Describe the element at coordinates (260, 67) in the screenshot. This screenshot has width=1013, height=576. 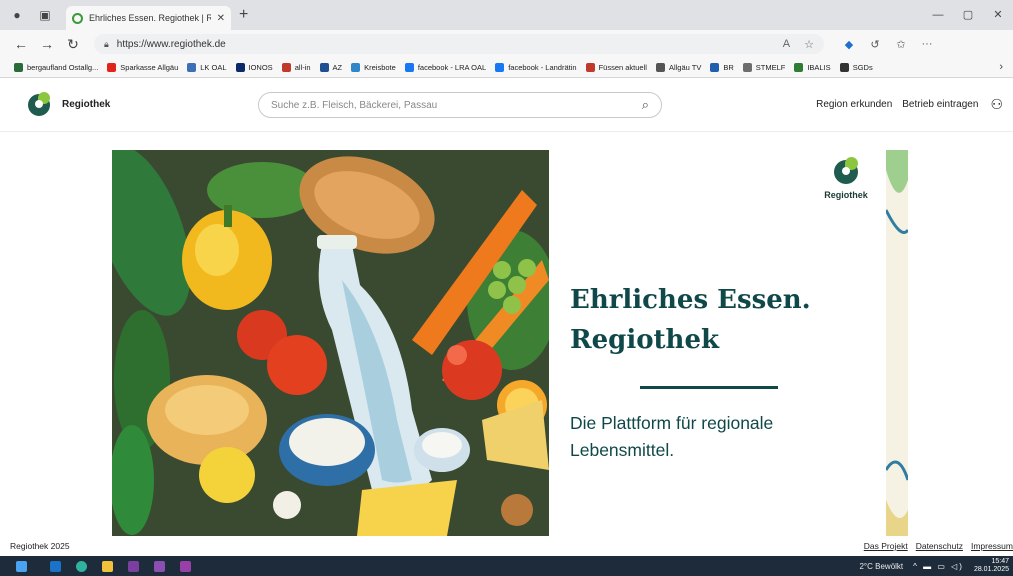
I see `bookmark-label: IONOS` at that location.